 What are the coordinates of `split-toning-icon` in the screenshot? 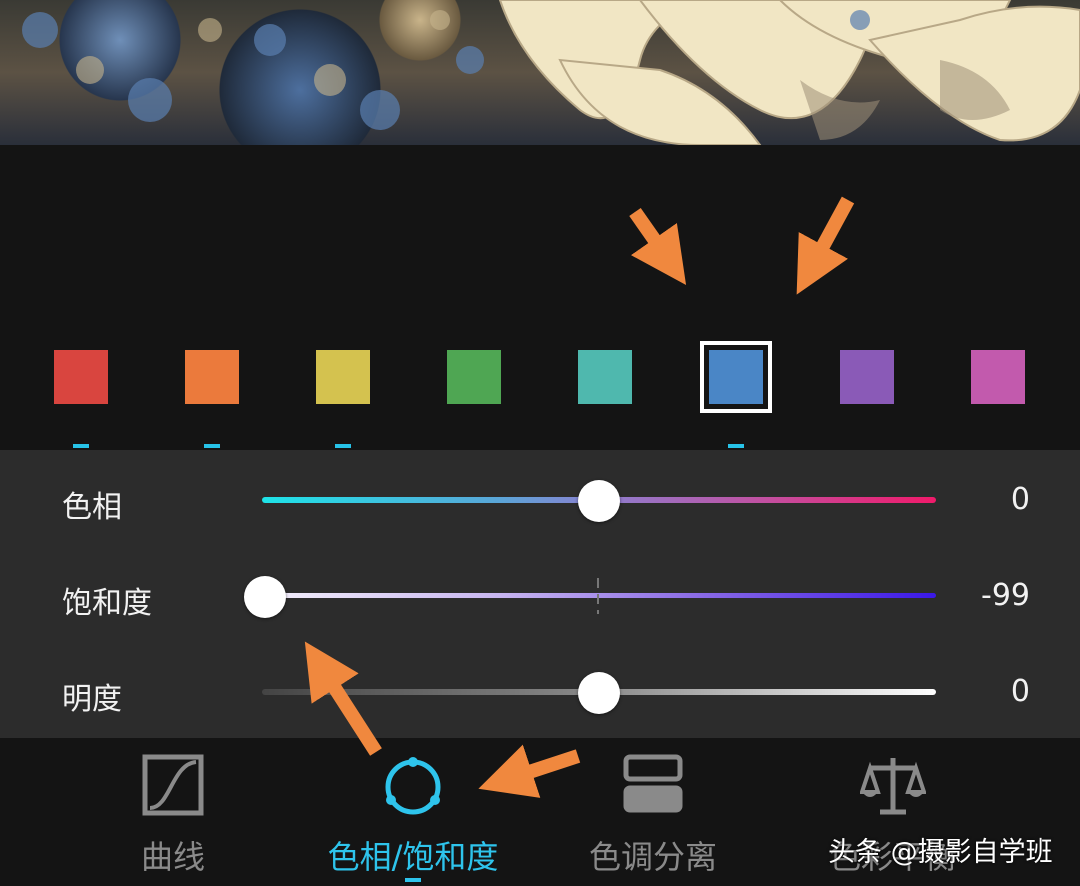 It's located at (653, 786).